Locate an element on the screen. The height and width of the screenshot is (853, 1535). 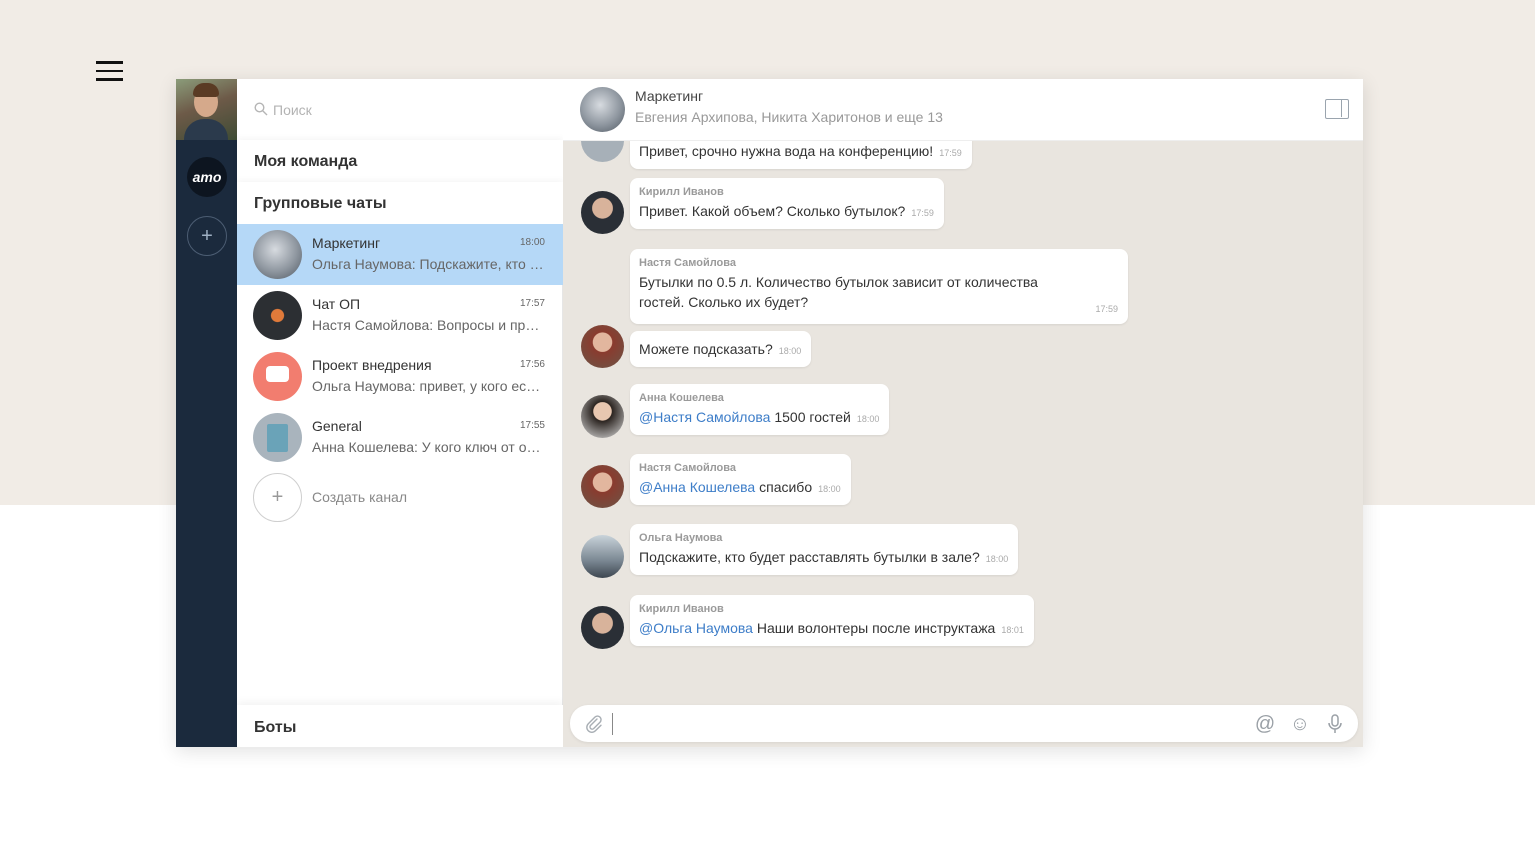
bubble-shape is located at coordinates (277, 374).